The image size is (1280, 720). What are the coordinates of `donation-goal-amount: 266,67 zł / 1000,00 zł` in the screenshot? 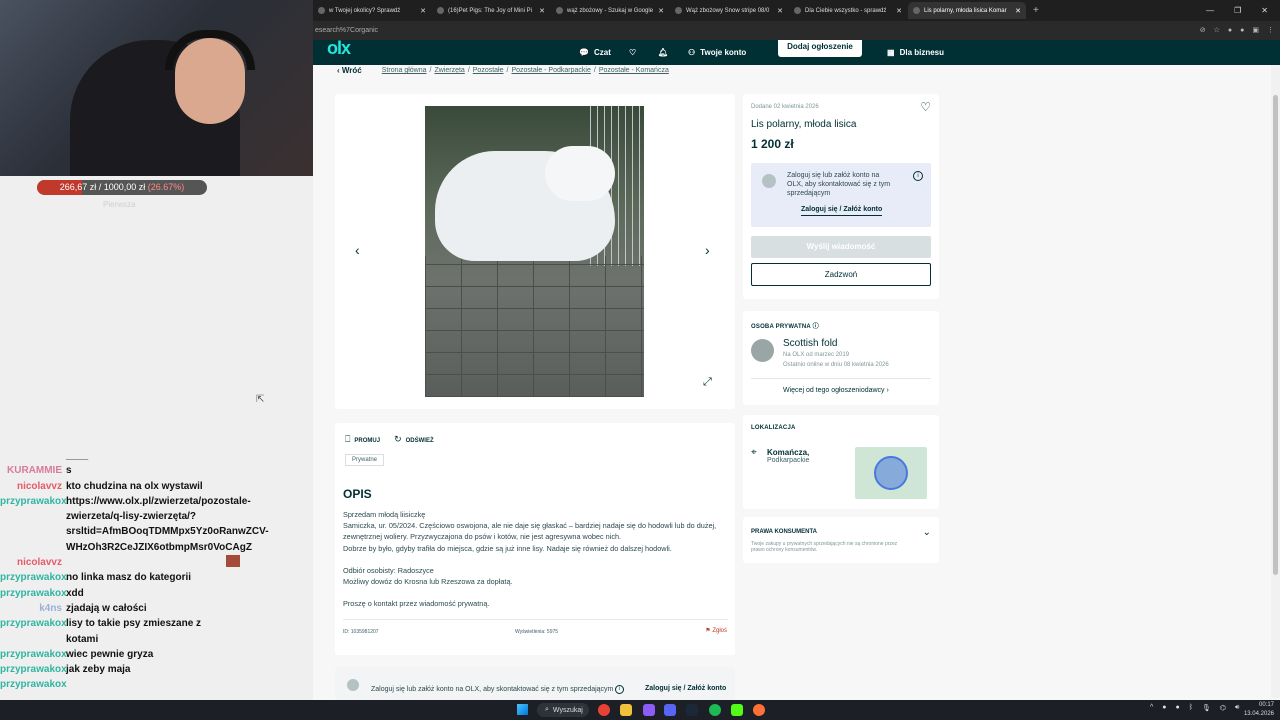 It's located at (102, 187).